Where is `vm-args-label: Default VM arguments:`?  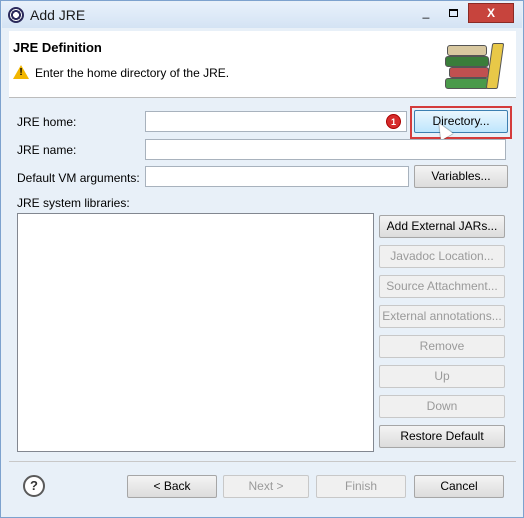 vm-args-label: Default VM arguments: is located at coordinates (78, 178).